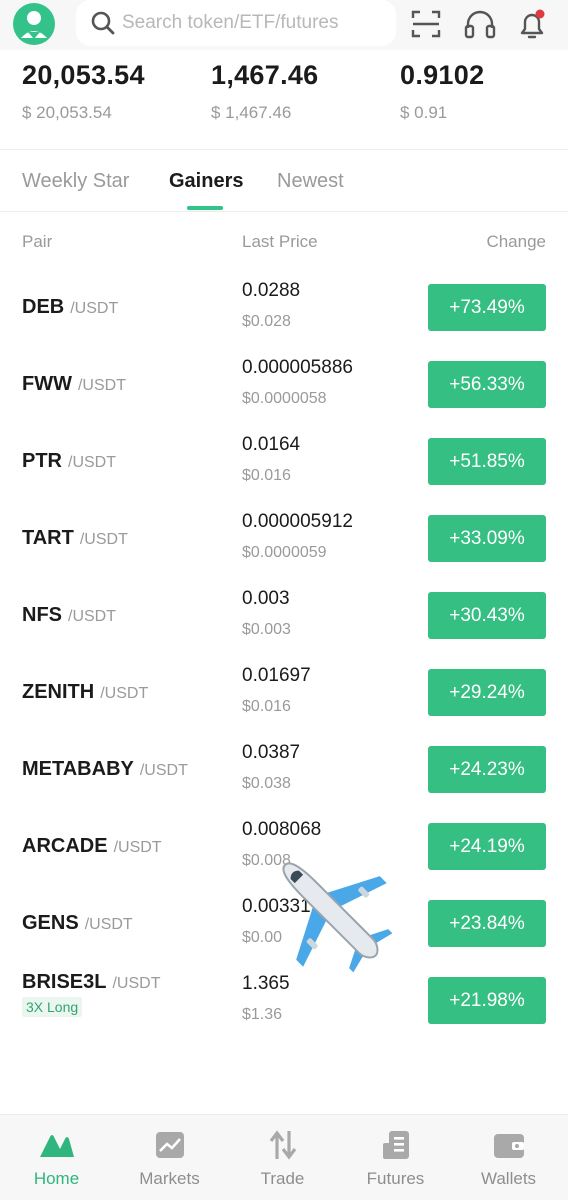  What do you see at coordinates (532, 24) in the screenshot?
I see `notification-bell-icon` at bounding box center [532, 24].